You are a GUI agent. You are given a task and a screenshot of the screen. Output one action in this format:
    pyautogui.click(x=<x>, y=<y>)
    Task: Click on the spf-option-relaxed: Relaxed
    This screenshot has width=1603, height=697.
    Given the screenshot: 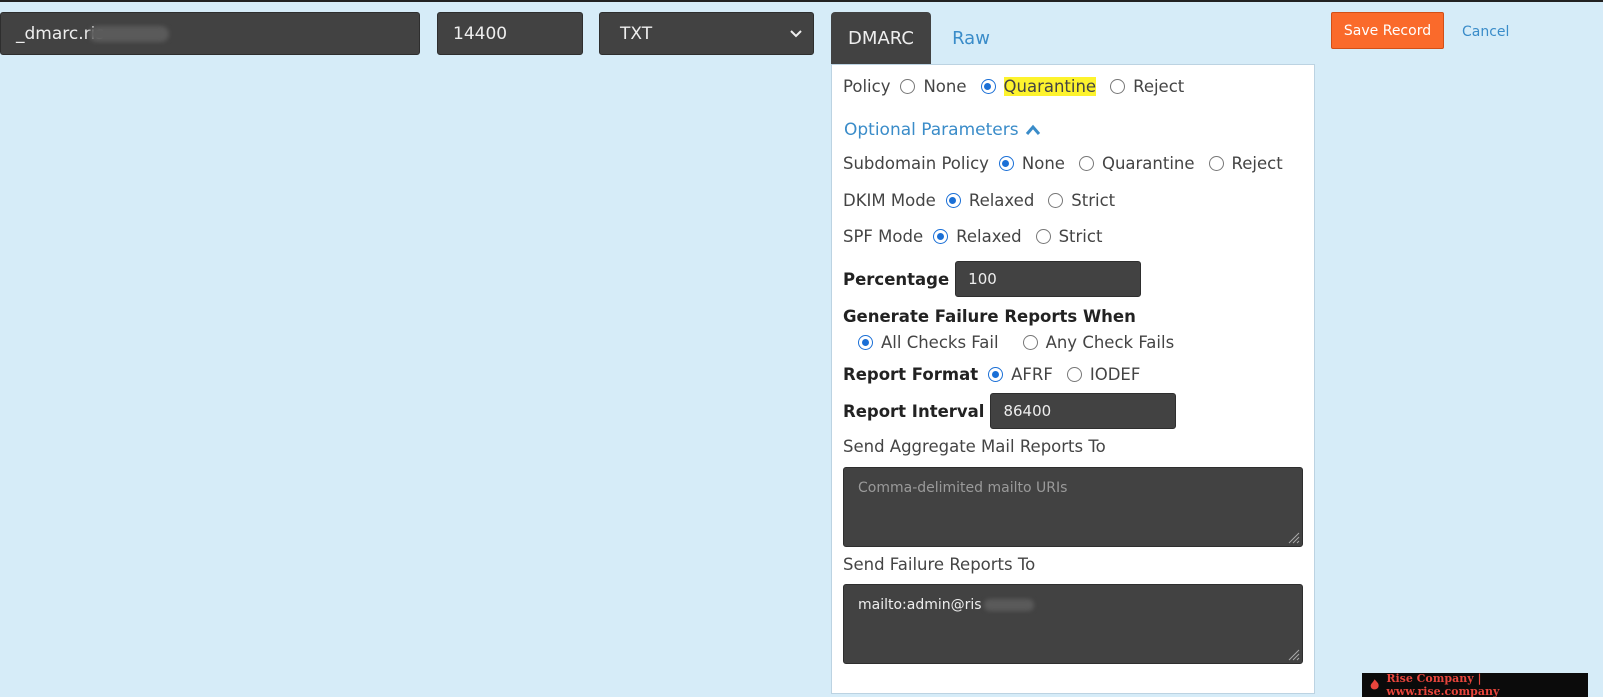 What is the action you would take?
    pyautogui.click(x=977, y=236)
    